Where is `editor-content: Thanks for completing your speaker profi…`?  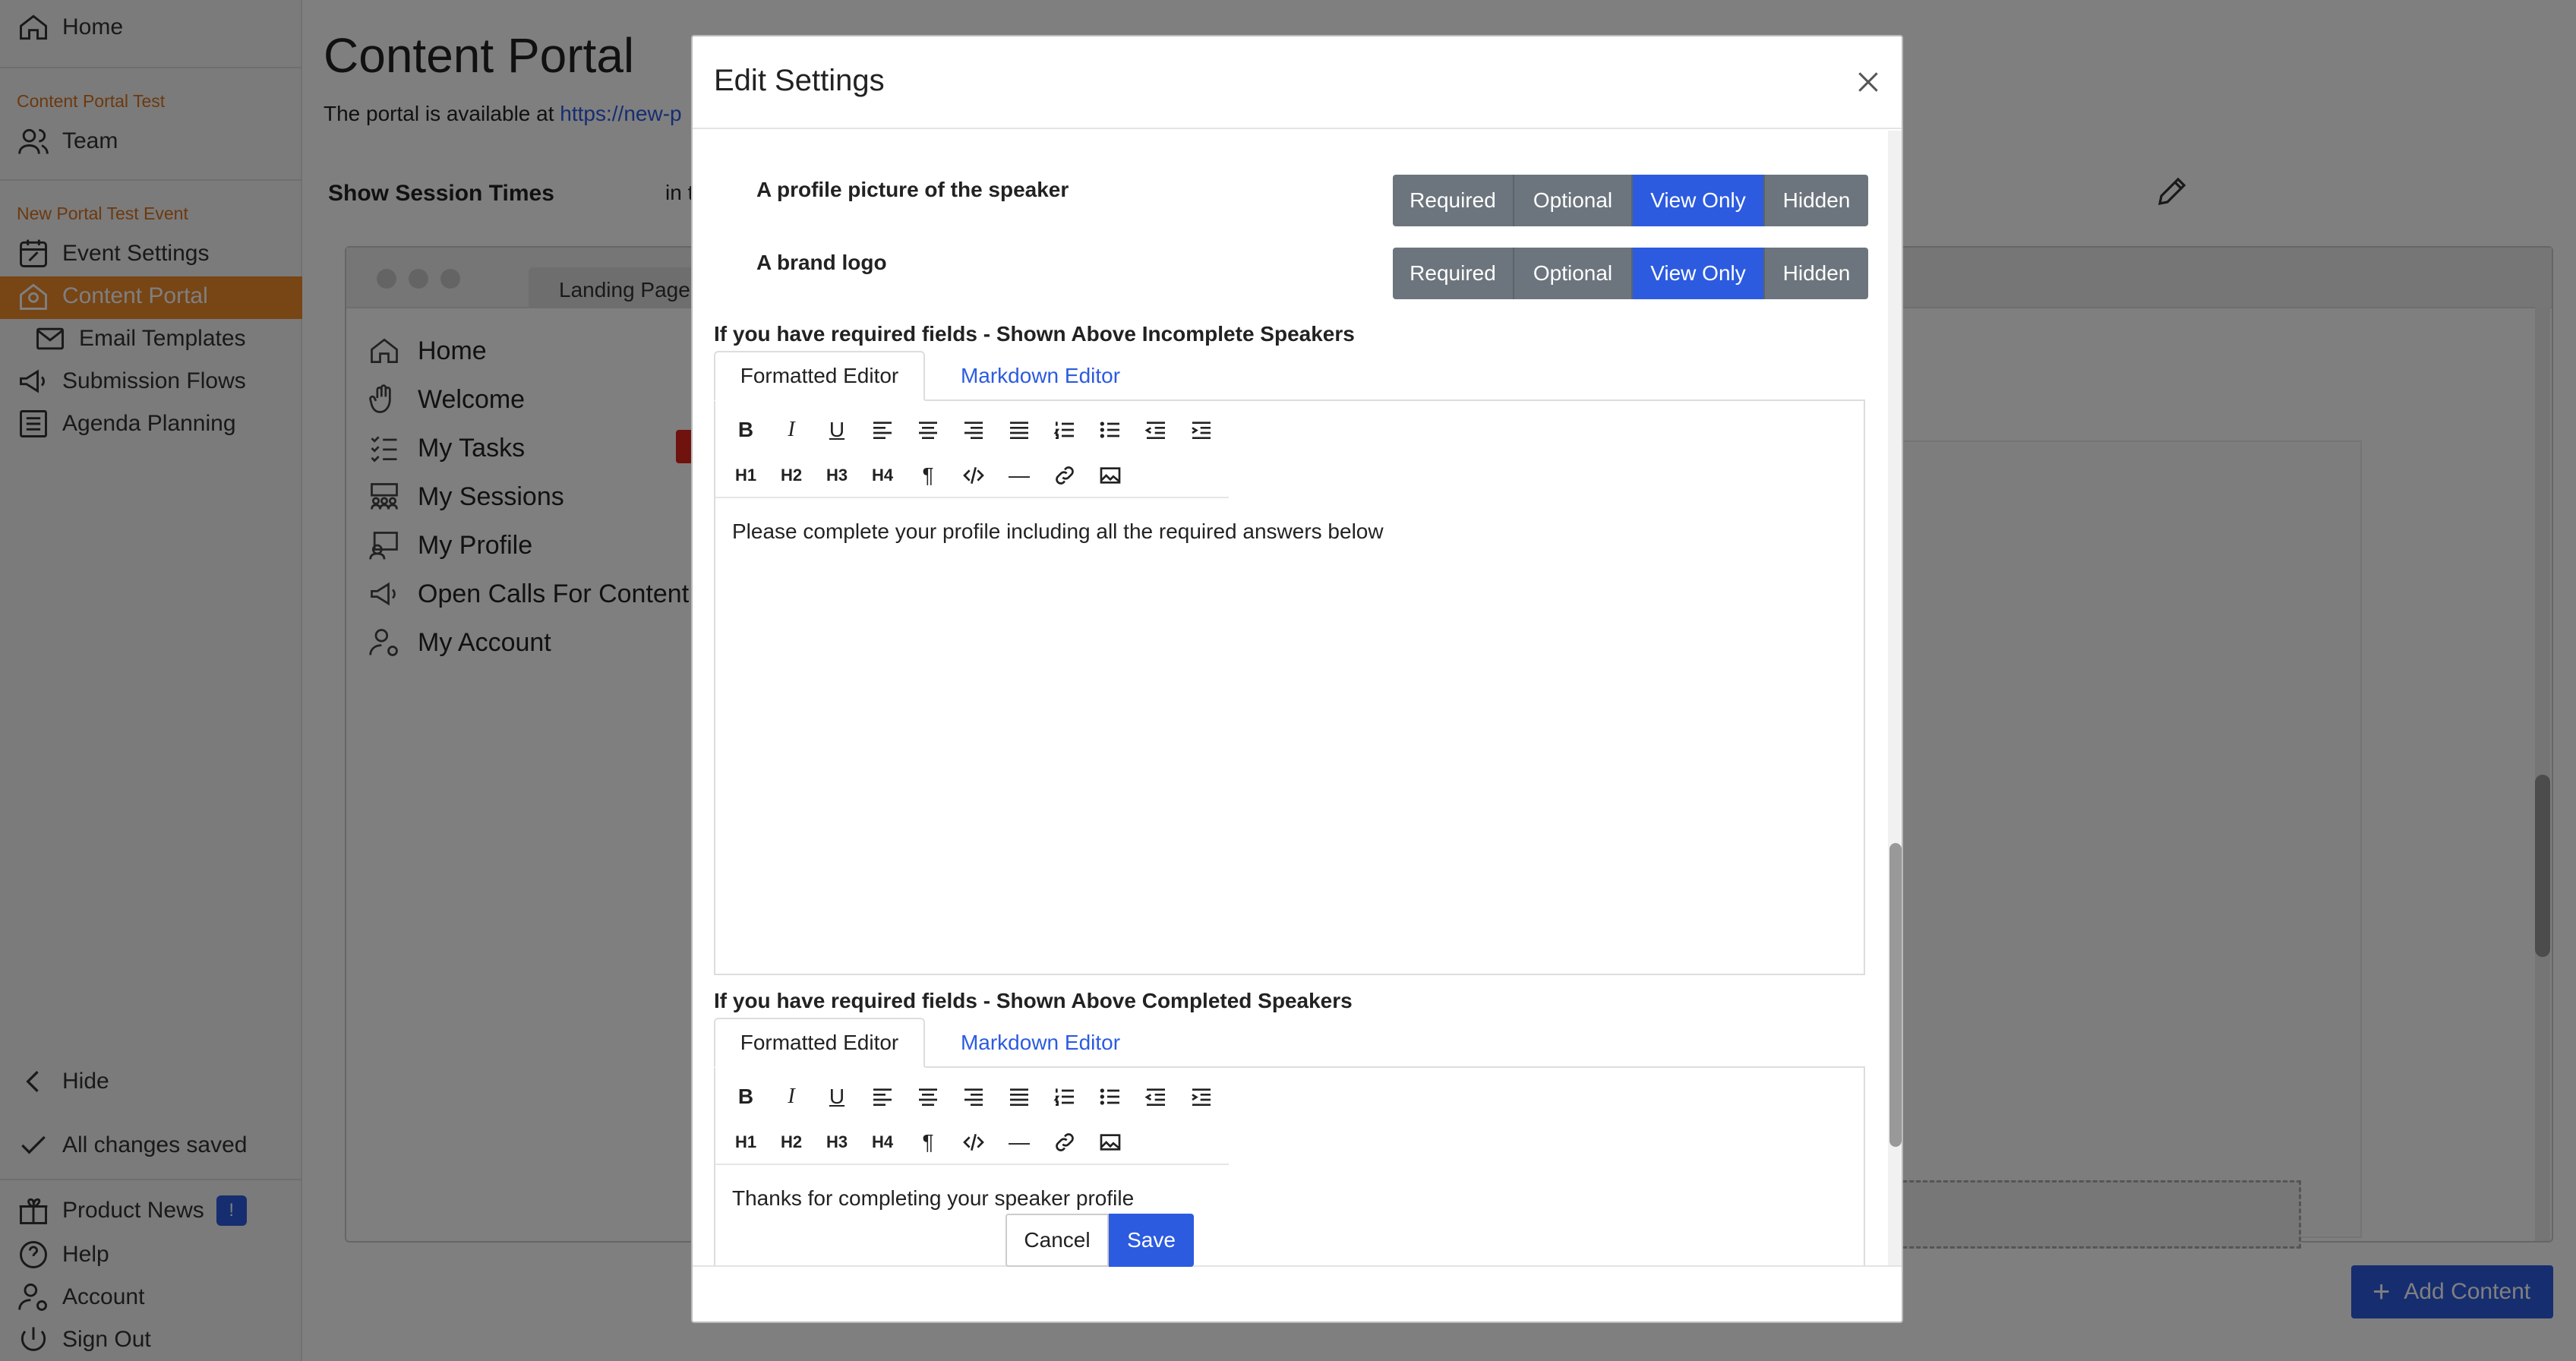
editor-content: Thanks for completing your speaker profi… is located at coordinates (933, 1198).